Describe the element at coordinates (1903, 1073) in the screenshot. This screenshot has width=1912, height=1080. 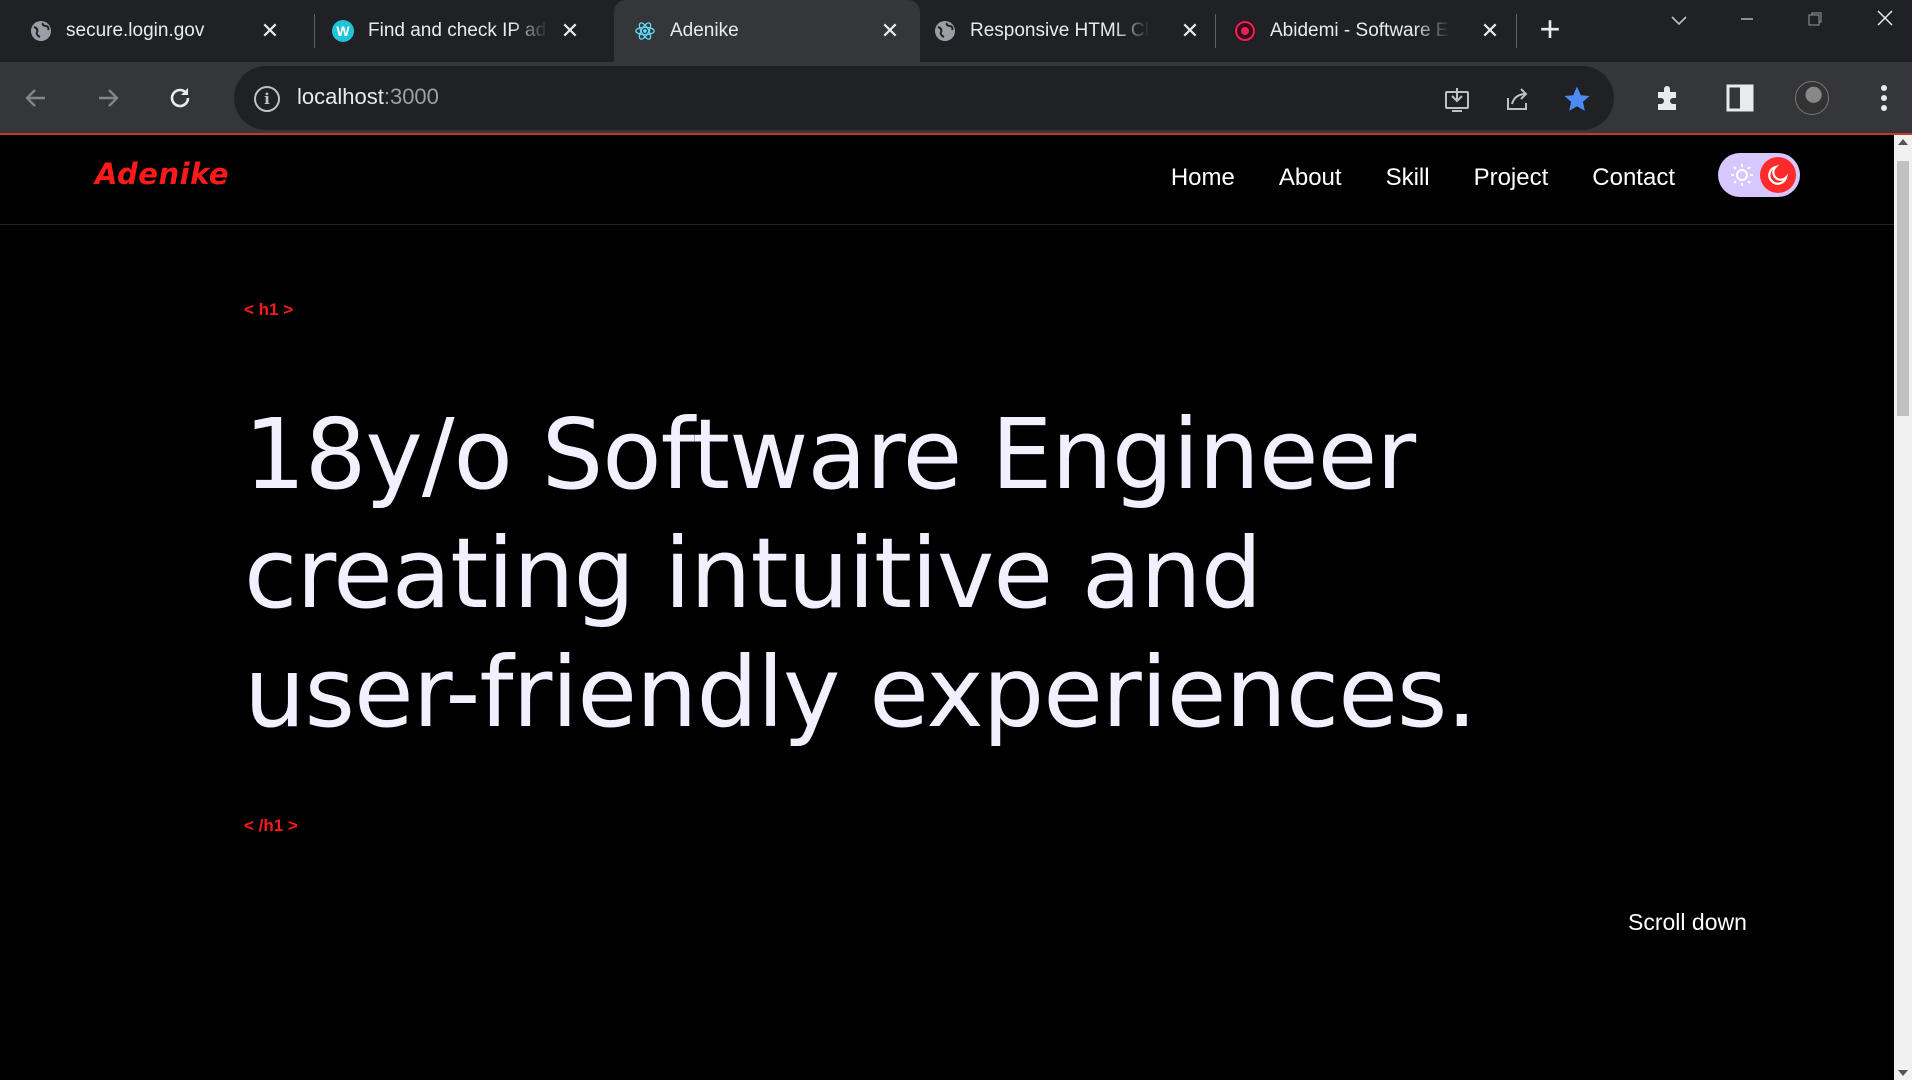
I see `scroll-down-arrow-icon` at that location.